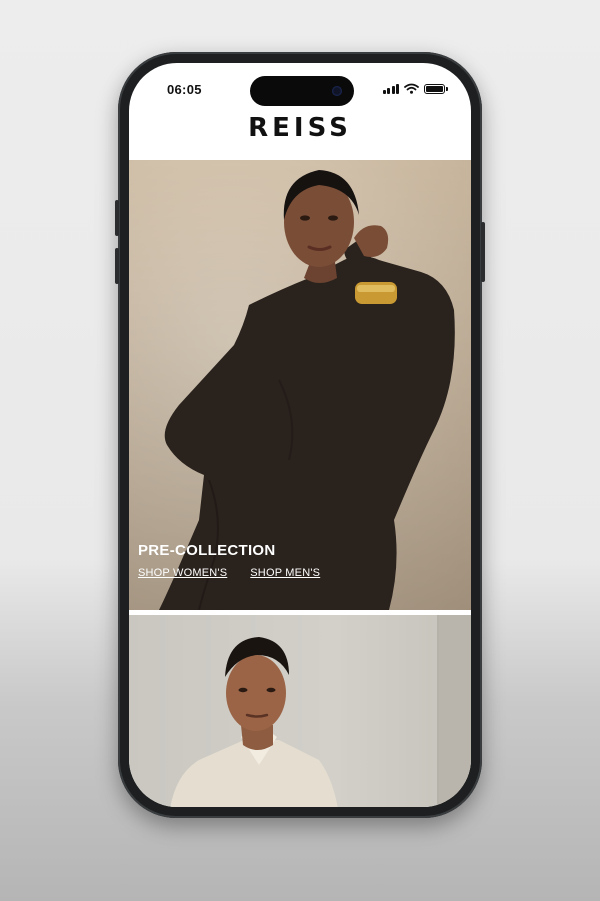  Describe the element at coordinates (285, 573) in the screenshot. I see `shop-mens-link: SHOP MEN'S` at that location.